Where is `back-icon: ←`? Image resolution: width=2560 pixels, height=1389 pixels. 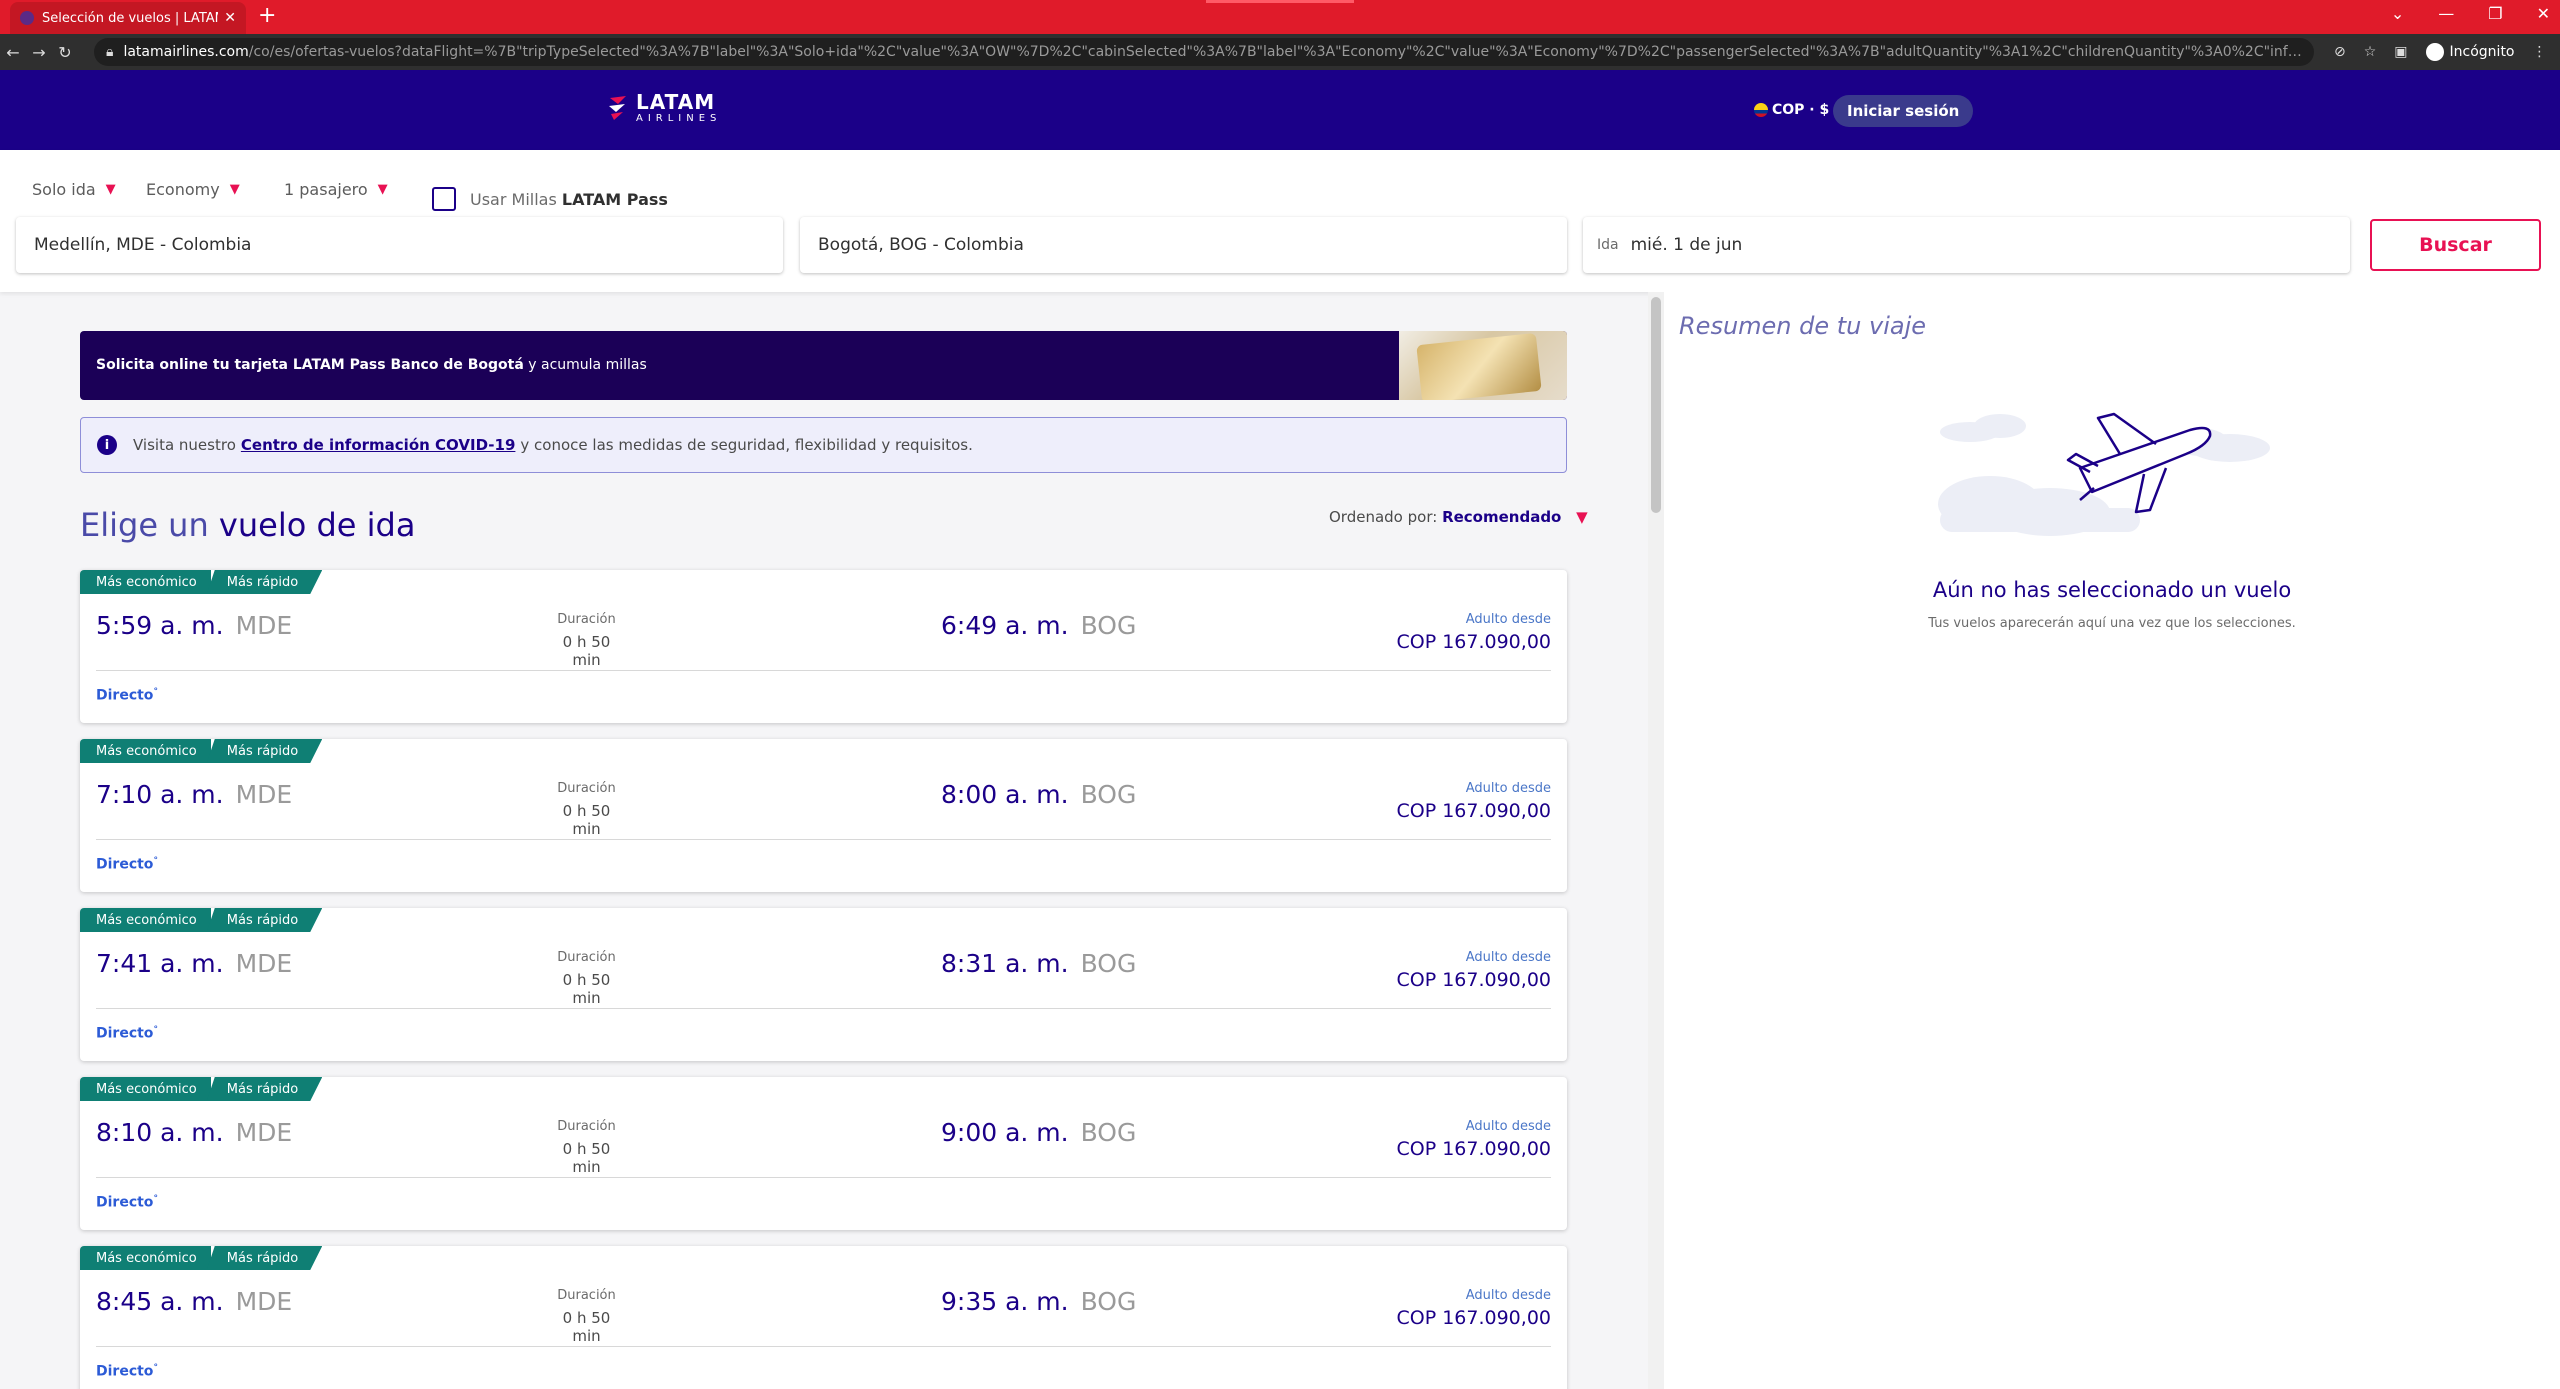 back-icon: ← is located at coordinates (13, 52).